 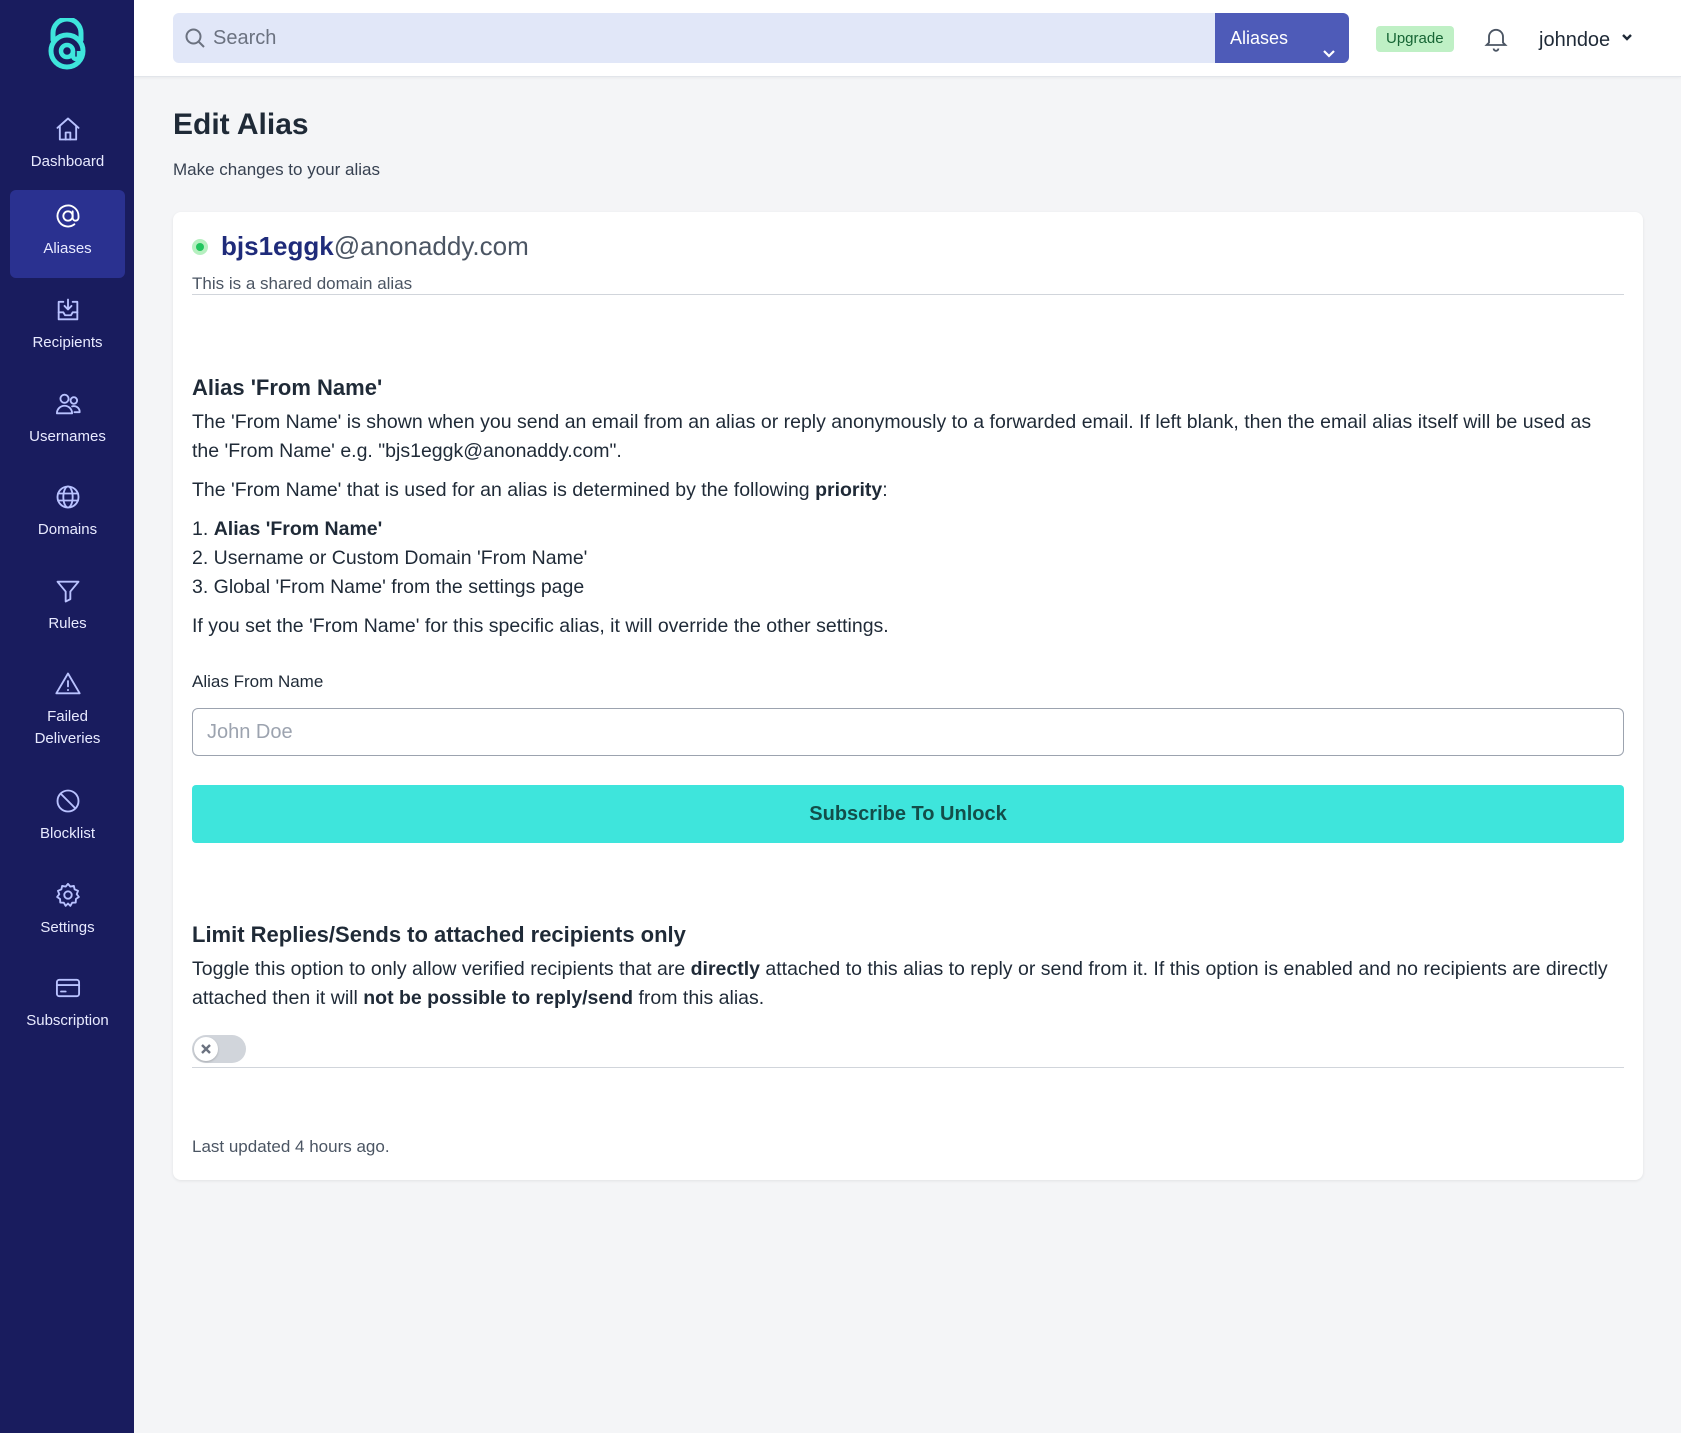 What do you see at coordinates (699, 998) in the screenshot?
I see `limit-text-3: from this alias.` at bounding box center [699, 998].